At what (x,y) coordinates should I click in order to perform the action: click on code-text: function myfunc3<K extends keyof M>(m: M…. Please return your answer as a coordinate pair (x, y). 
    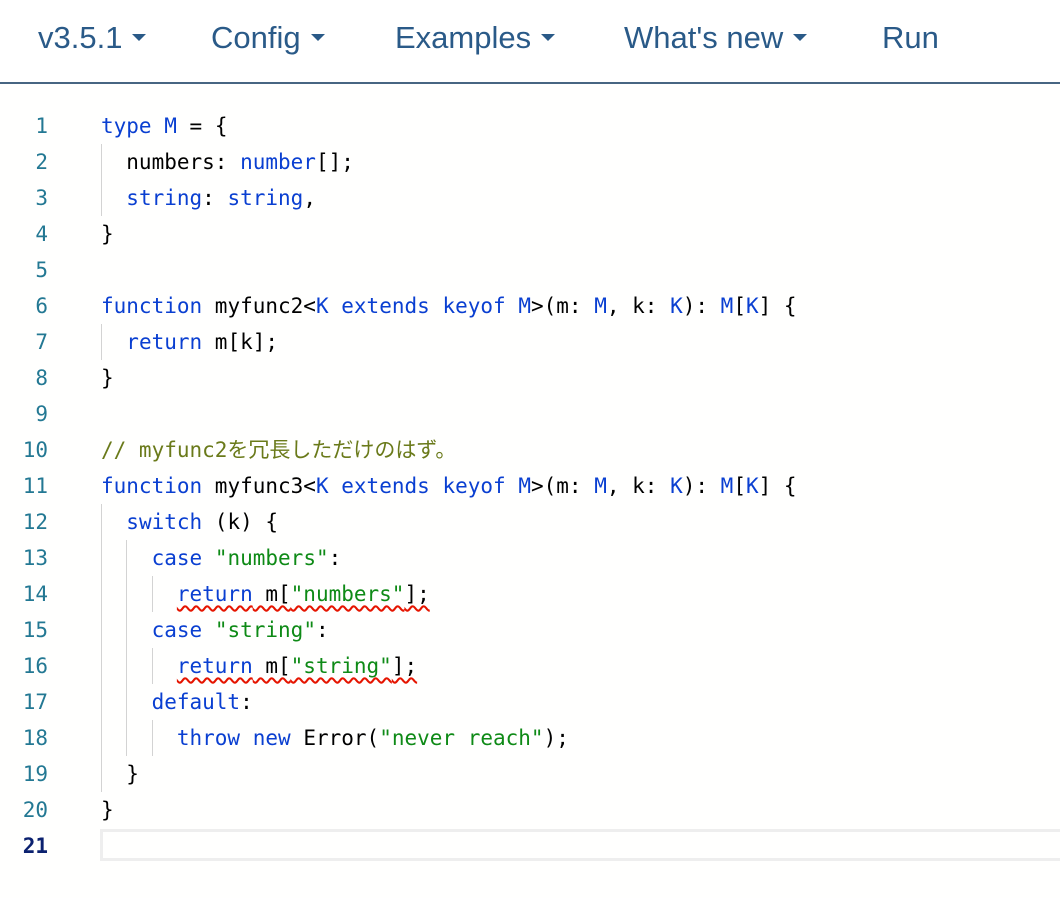
    Looking at the image, I should click on (449, 486).